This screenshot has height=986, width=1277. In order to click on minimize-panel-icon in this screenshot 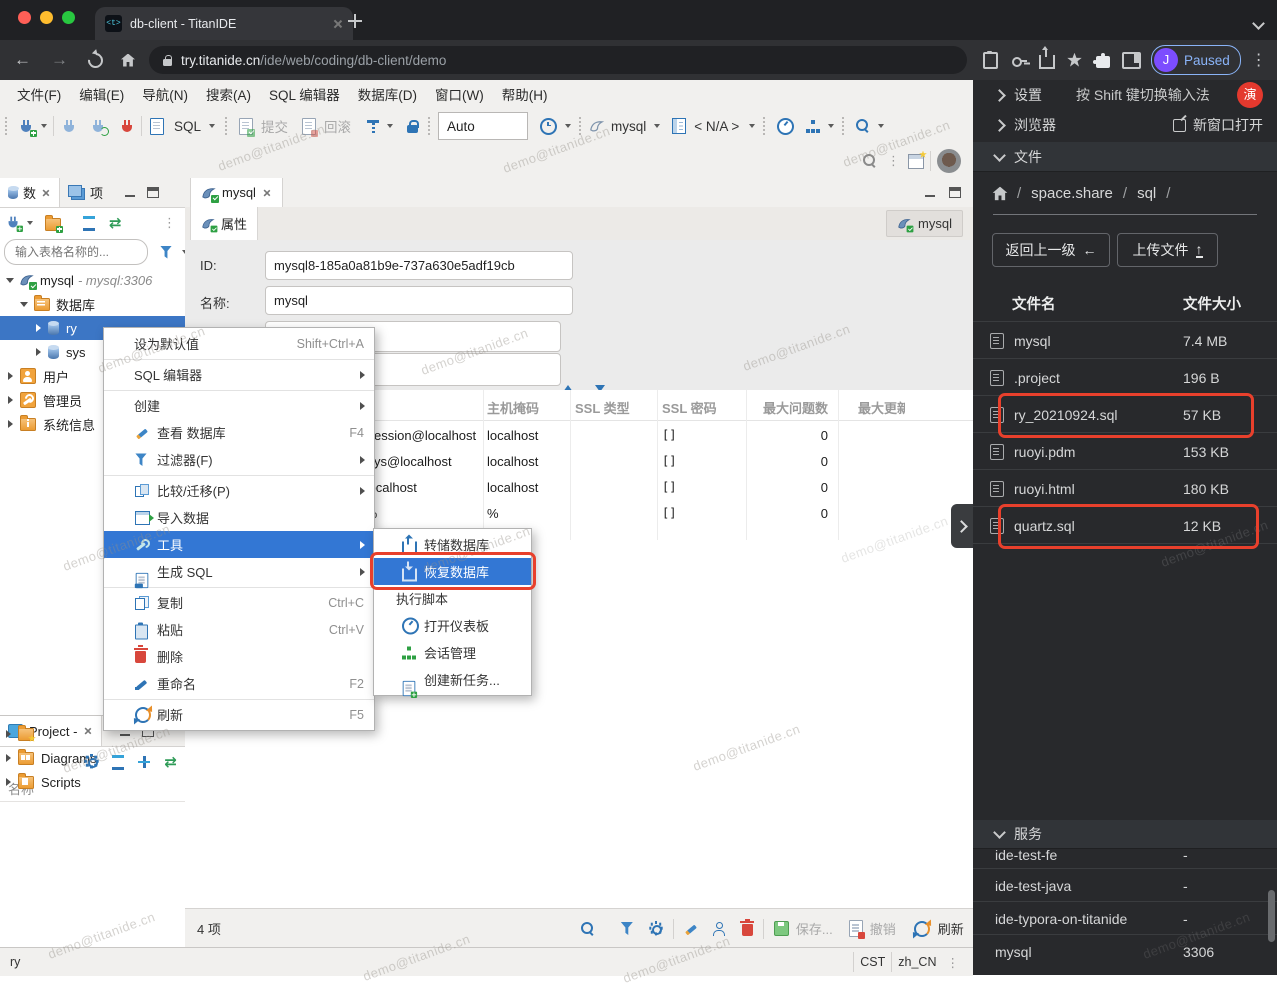, I will do `click(130, 192)`.